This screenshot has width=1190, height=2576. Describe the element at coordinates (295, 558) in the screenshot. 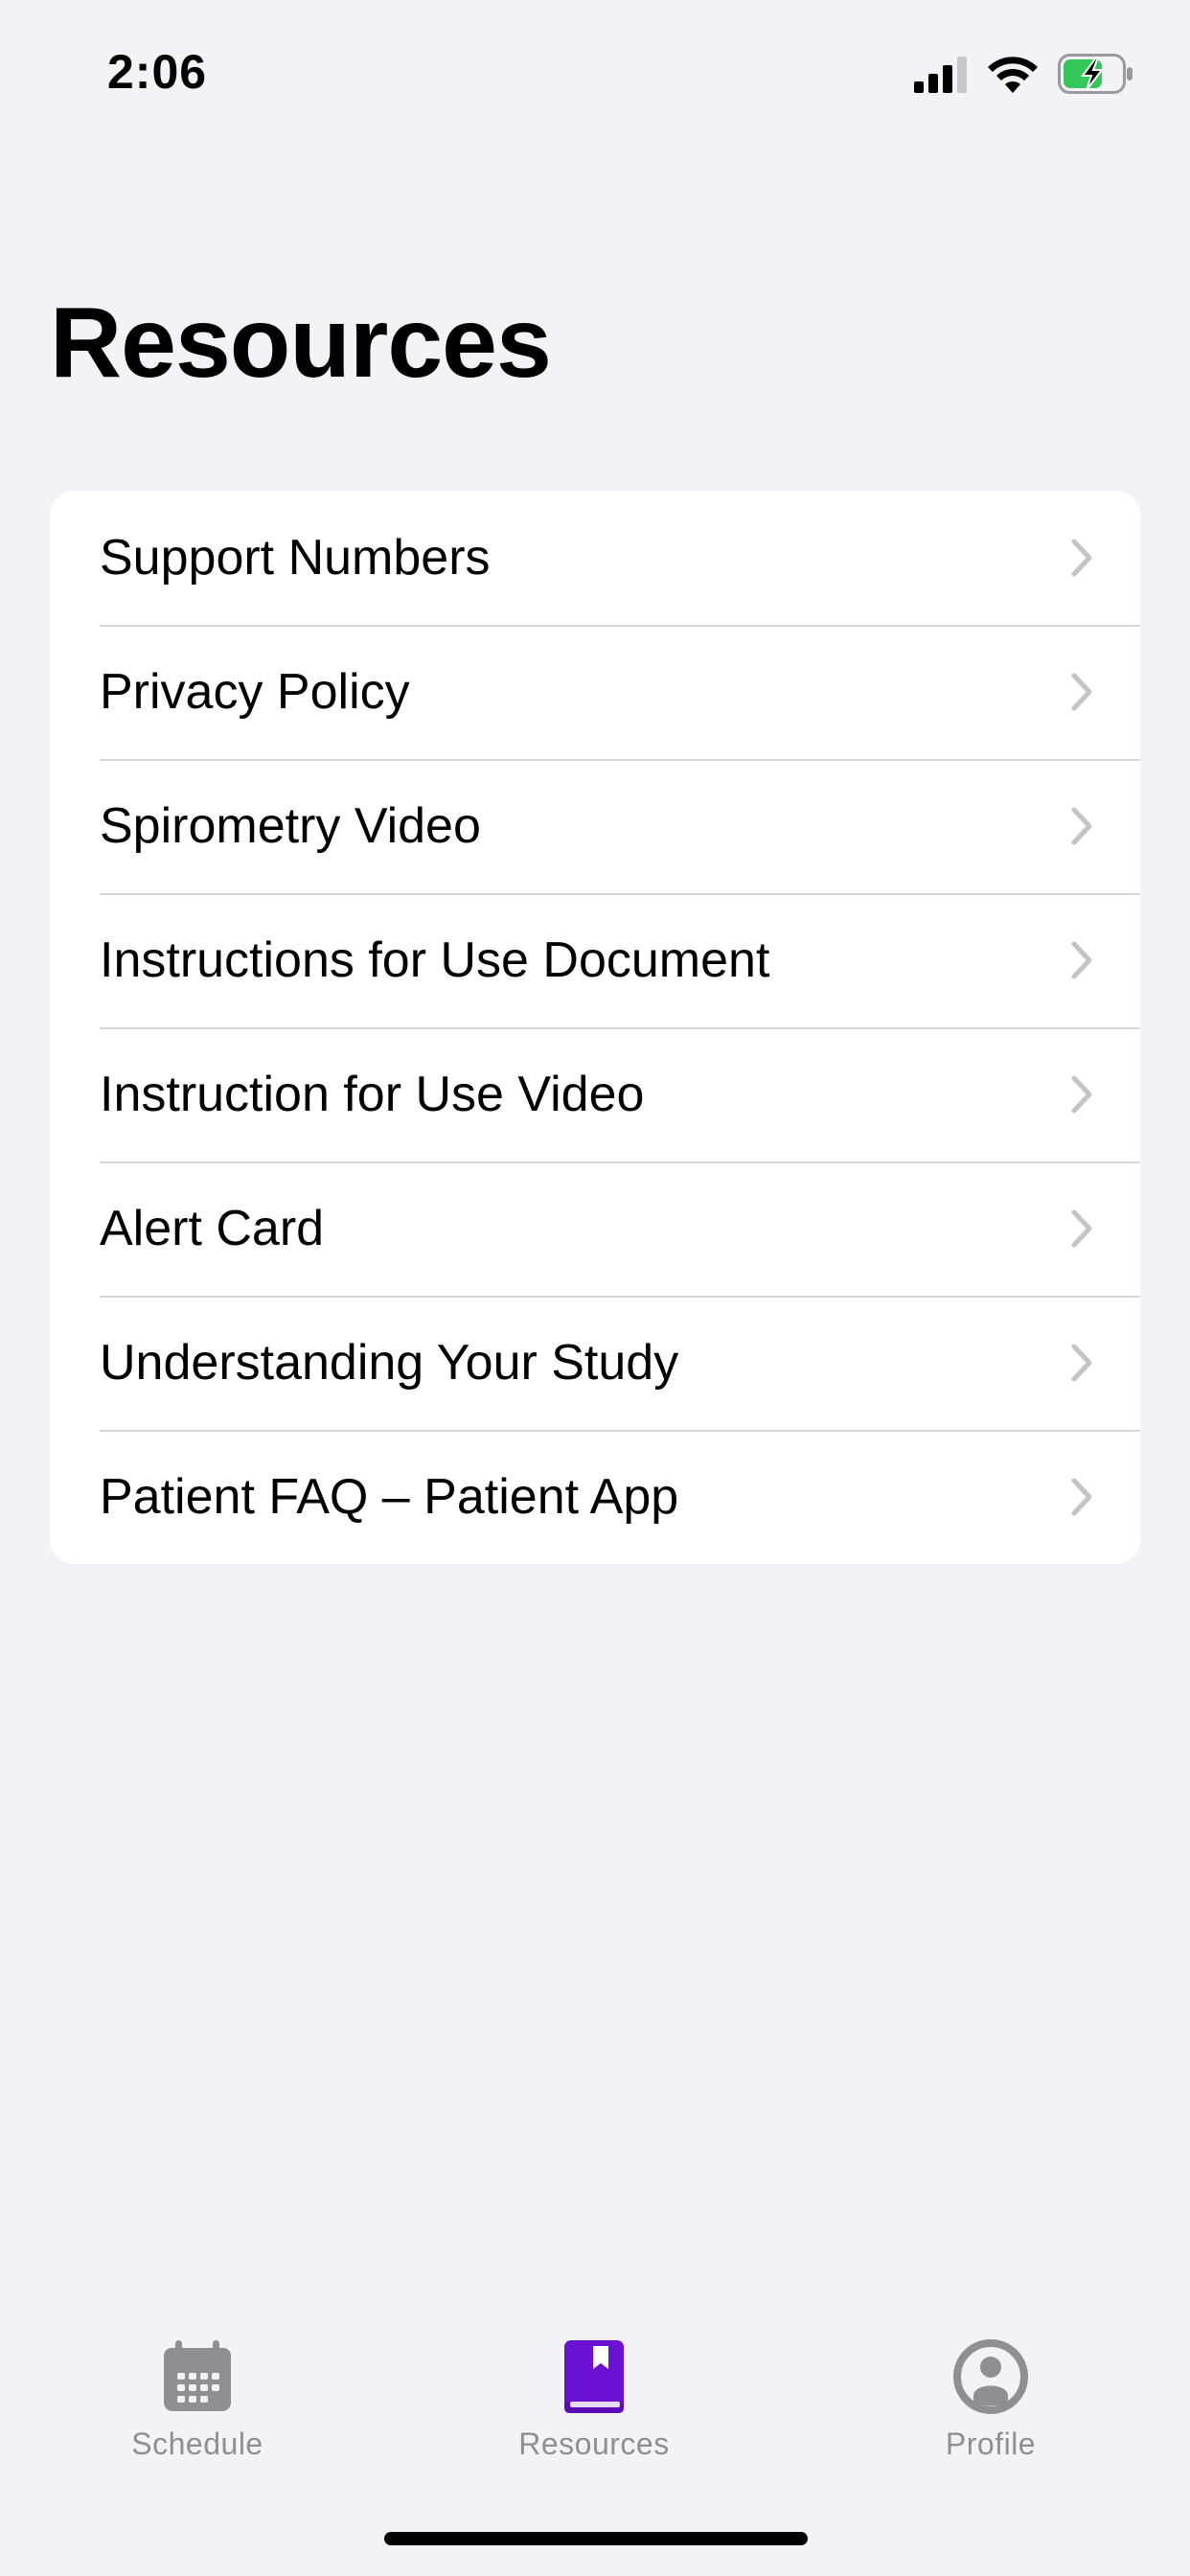

I see `list-item-label: Support Numbers` at that location.